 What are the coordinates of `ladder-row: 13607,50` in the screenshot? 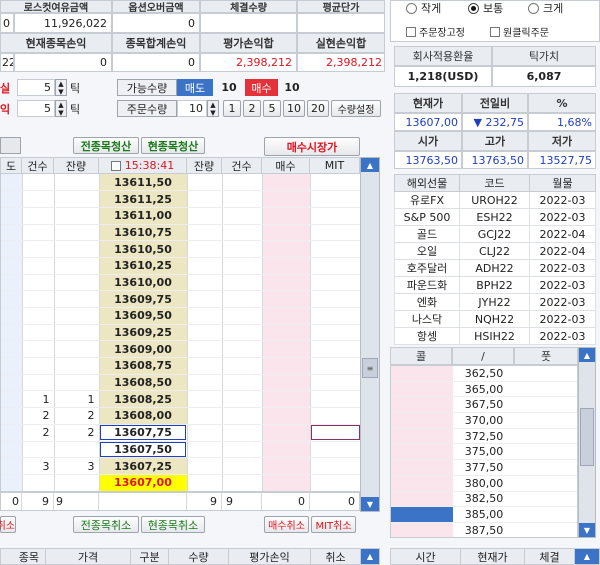 It's located at (180, 450).